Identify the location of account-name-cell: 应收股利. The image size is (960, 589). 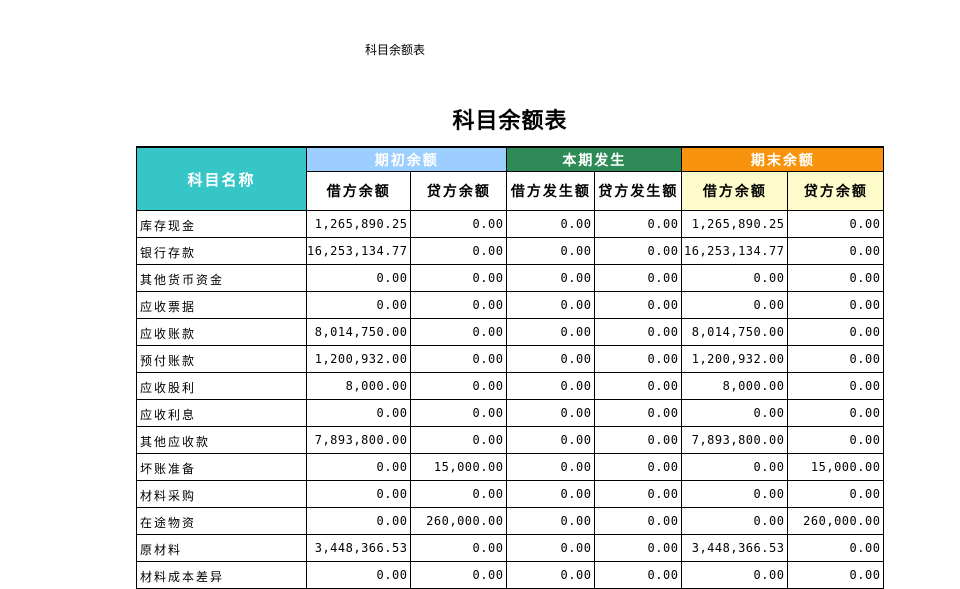
(221, 386).